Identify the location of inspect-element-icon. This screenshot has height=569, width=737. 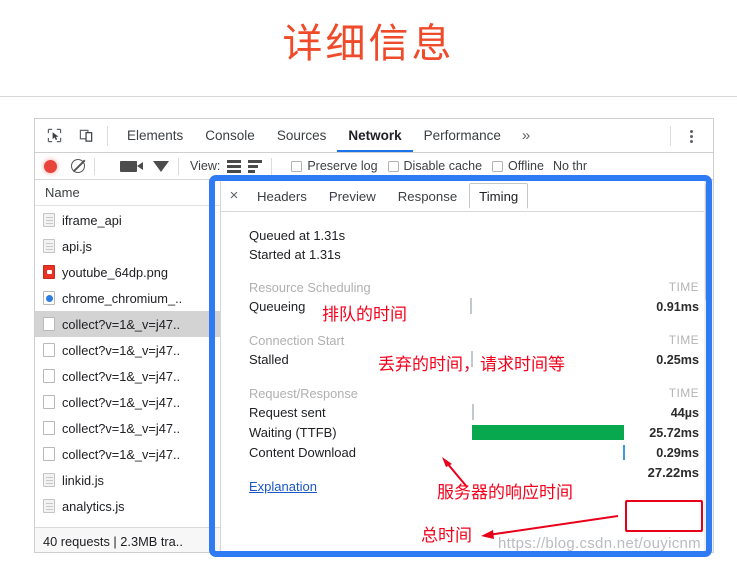
(54, 136).